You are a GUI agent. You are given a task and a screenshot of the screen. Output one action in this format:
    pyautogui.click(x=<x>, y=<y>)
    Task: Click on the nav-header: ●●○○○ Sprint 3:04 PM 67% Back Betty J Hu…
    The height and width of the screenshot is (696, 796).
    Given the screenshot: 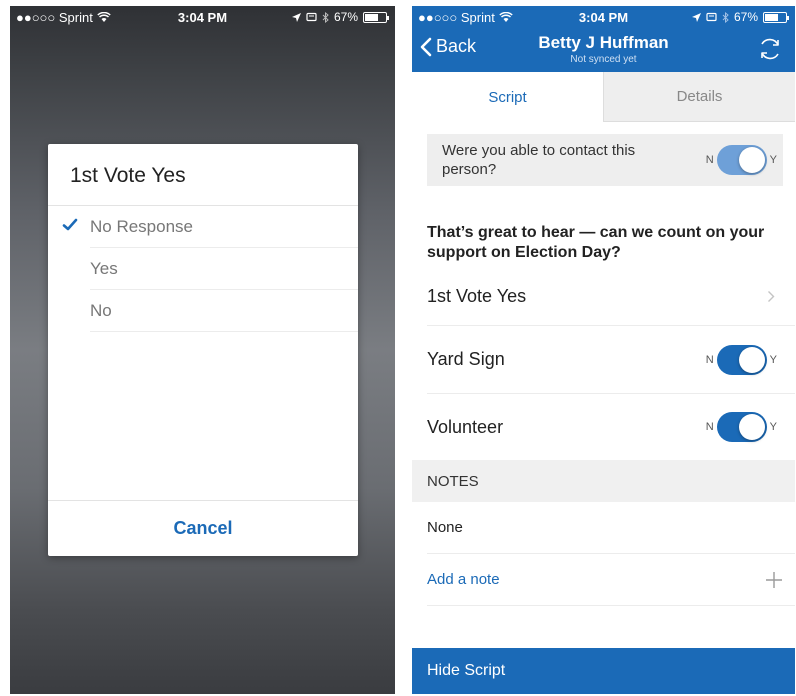 What is the action you would take?
    pyautogui.click(x=603, y=39)
    